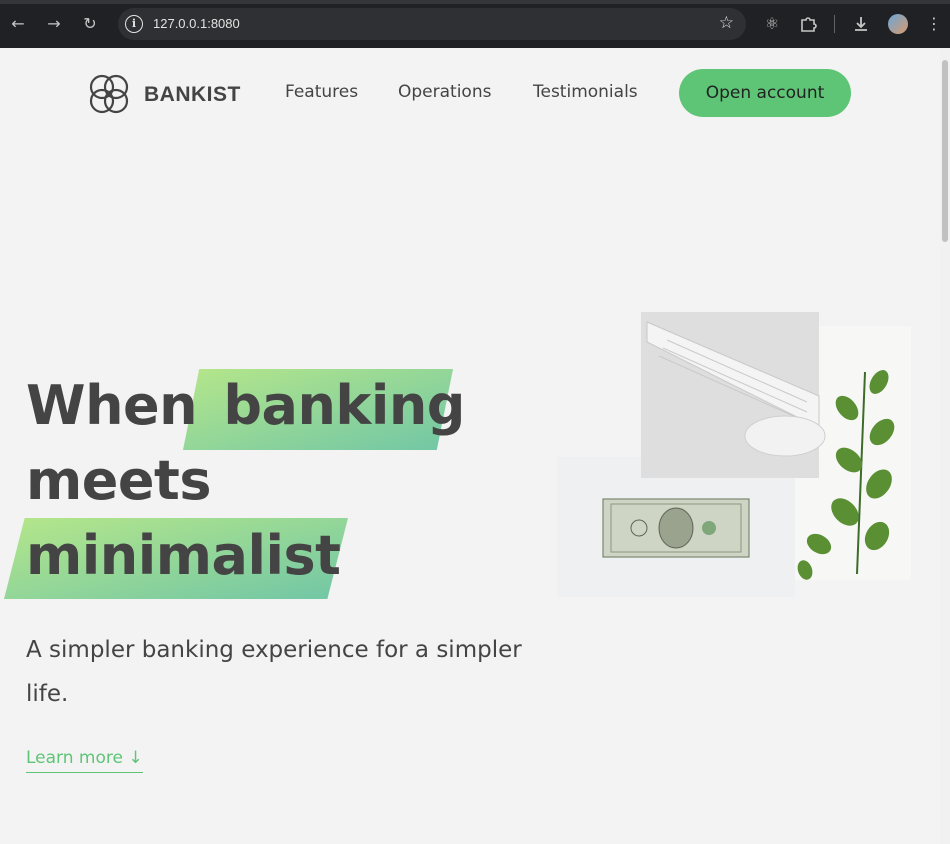 This screenshot has height=844, width=950. What do you see at coordinates (18, 24) in the screenshot?
I see `back-arrow-icon: ←` at bounding box center [18, 24].